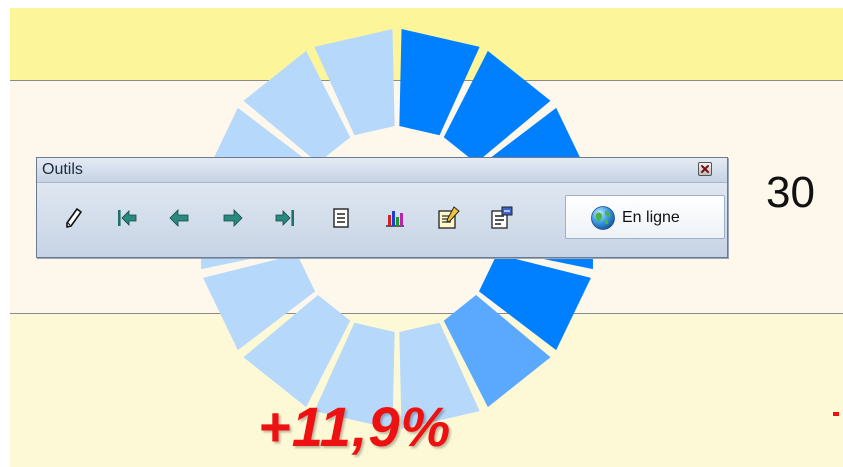  I want to click on tools-body: En ligne, so click(382, 220).